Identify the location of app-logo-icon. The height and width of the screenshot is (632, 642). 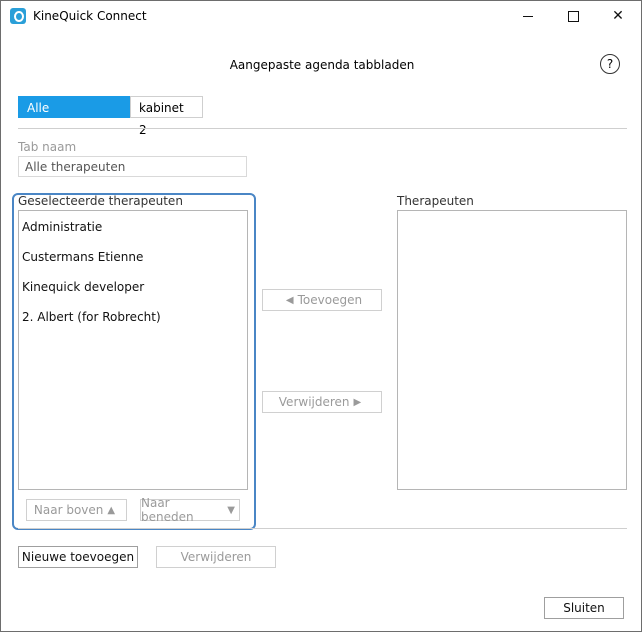
(18, 16).